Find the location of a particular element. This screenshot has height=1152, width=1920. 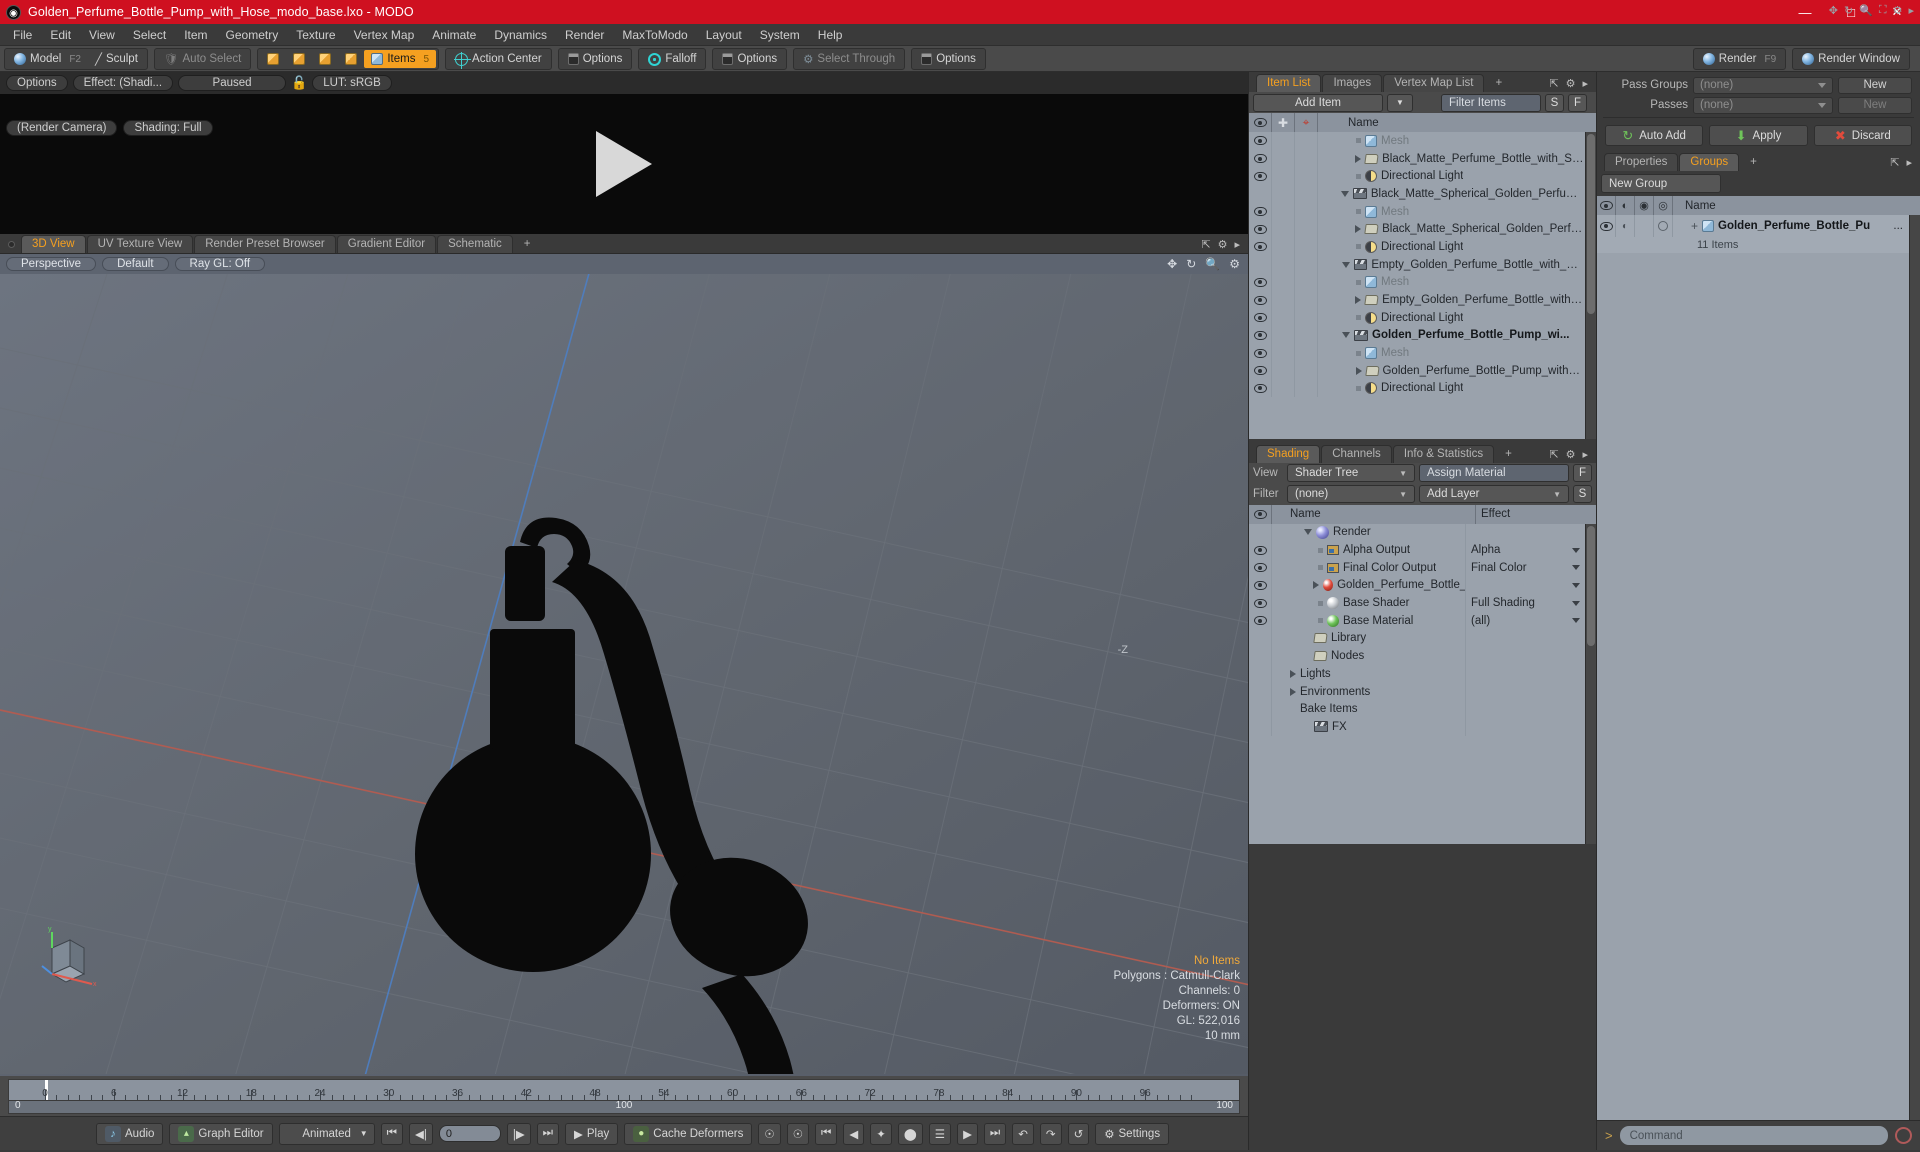

edges-mode-button is located at coordinates (299, 59).